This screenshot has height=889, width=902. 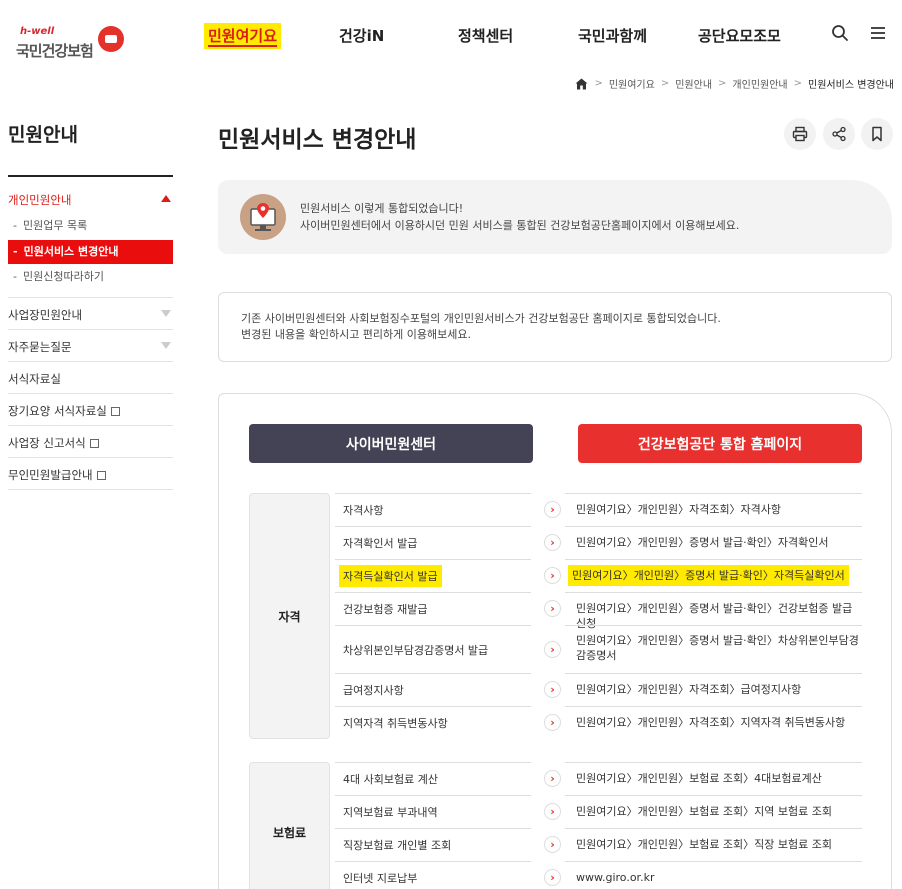 I want to click on breadcrumb: > 민원여기요 > 민원안내 > 개인민원안내 > 민원서비스 변경안내, so click(x=734, y=83).